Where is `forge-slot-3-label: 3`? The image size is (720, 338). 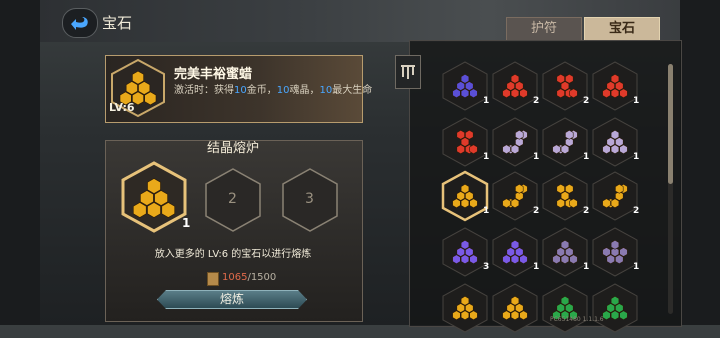
forge-slot-3-label: 3 is located at coordinates (309, 199).